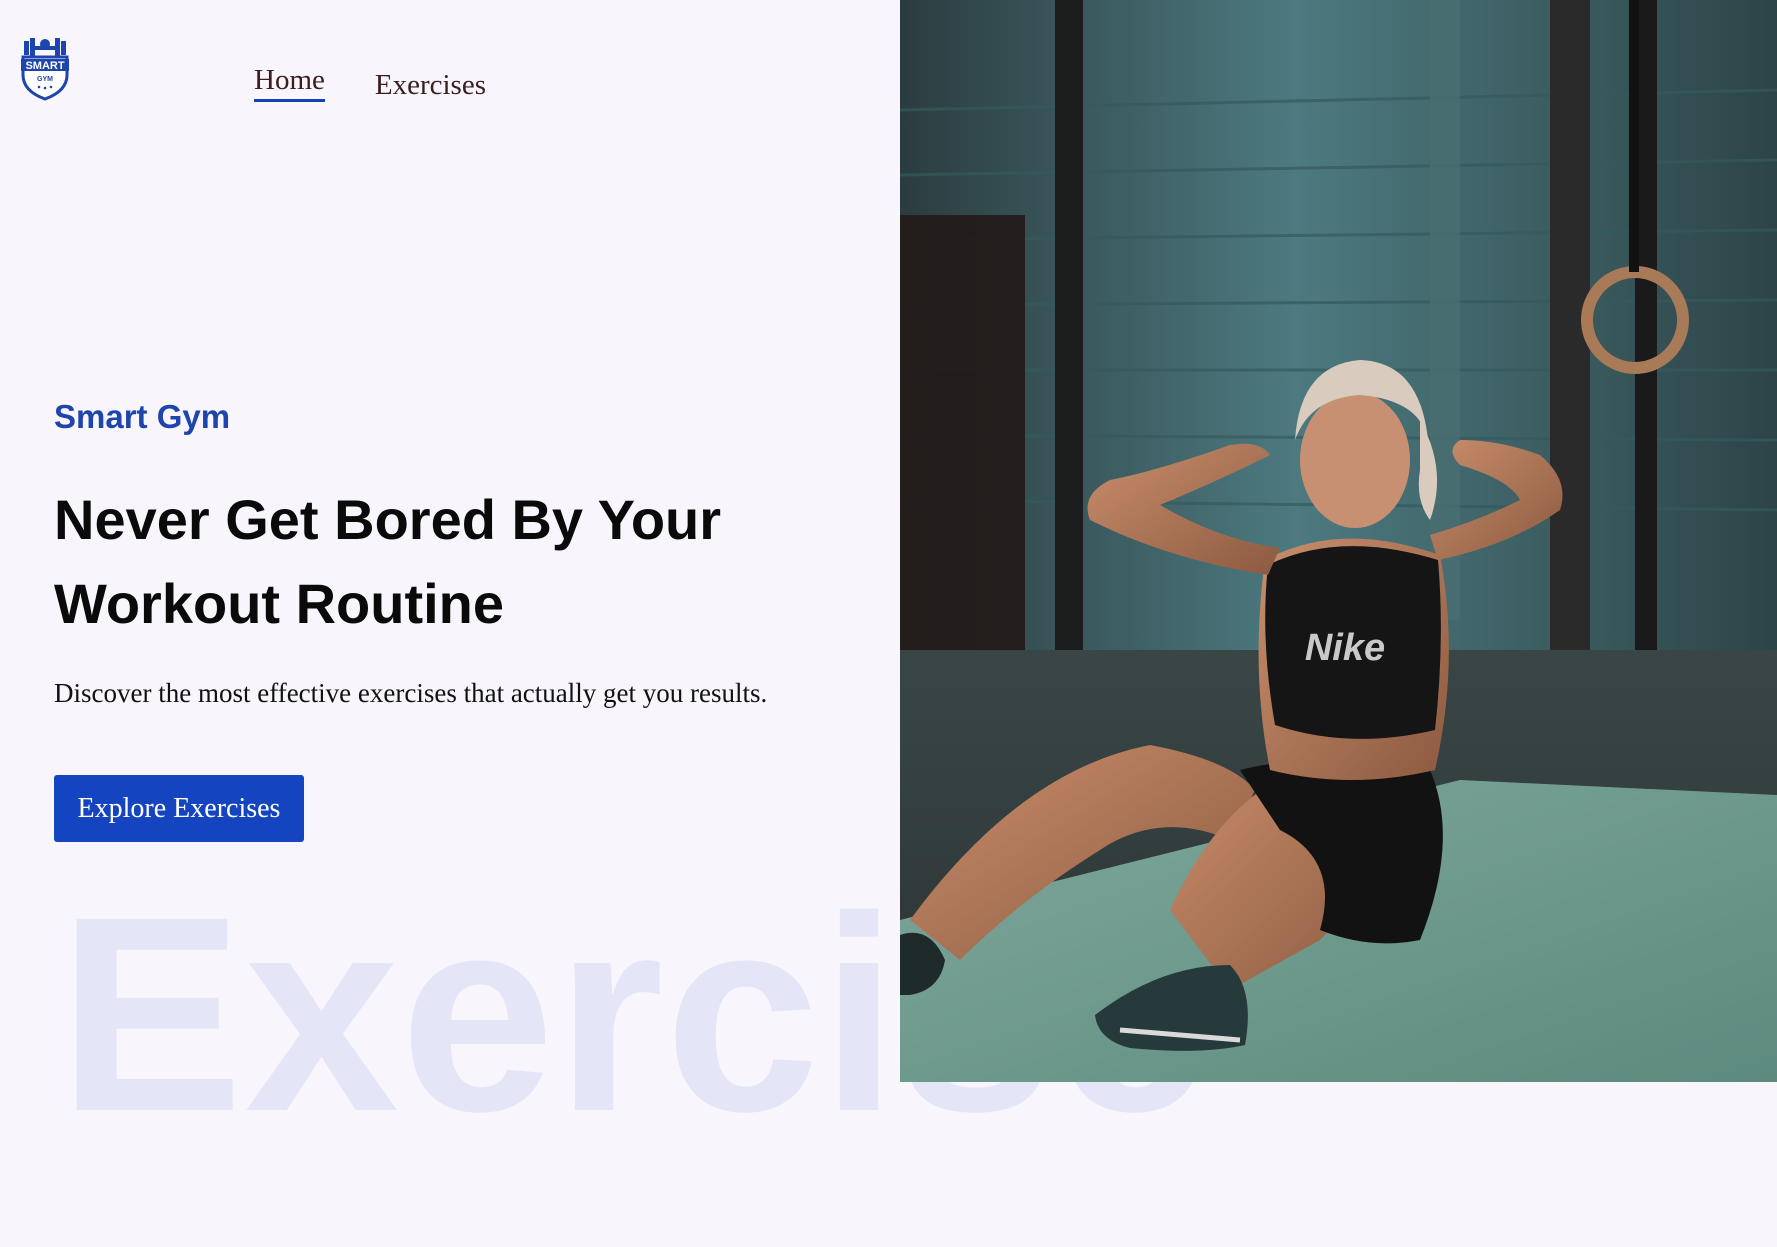 The width and height of the screenshot is (1777, 1247). Describe the element at coordinates (1345, 648) in the screenshot. I see `shirt-print-text: Nike` at that location.